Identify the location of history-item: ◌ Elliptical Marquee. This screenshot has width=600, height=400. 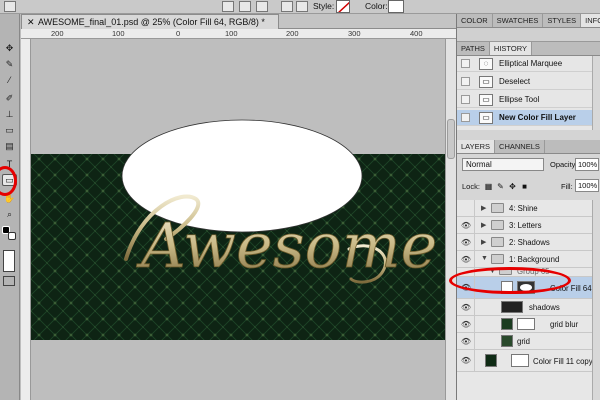
(528, 64).